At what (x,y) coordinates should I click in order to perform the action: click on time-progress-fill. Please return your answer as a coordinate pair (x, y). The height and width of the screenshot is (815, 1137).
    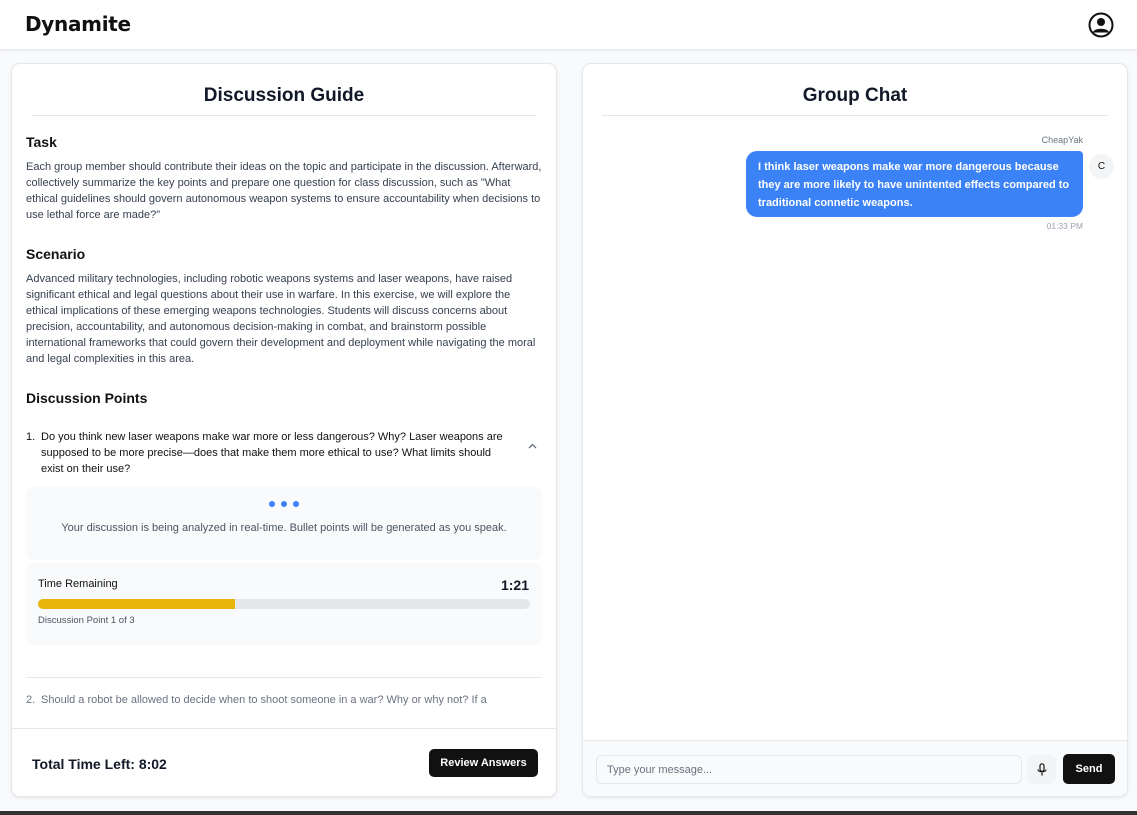
    Looking at the image, I should click on (136, 604).